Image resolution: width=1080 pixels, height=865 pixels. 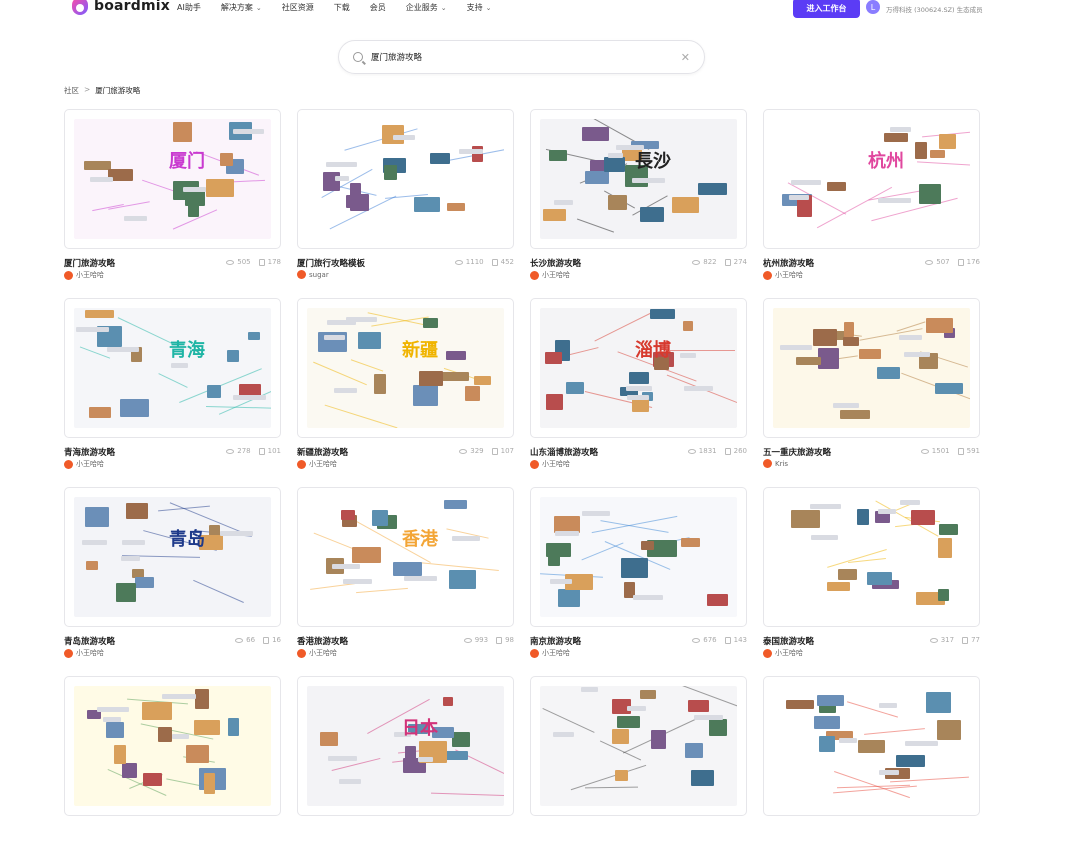 What do you see at coordinates (797, 452) in the screenshot?
I see `template-title: 五一重庆旅游攻略` at bounding box center [797, 452].